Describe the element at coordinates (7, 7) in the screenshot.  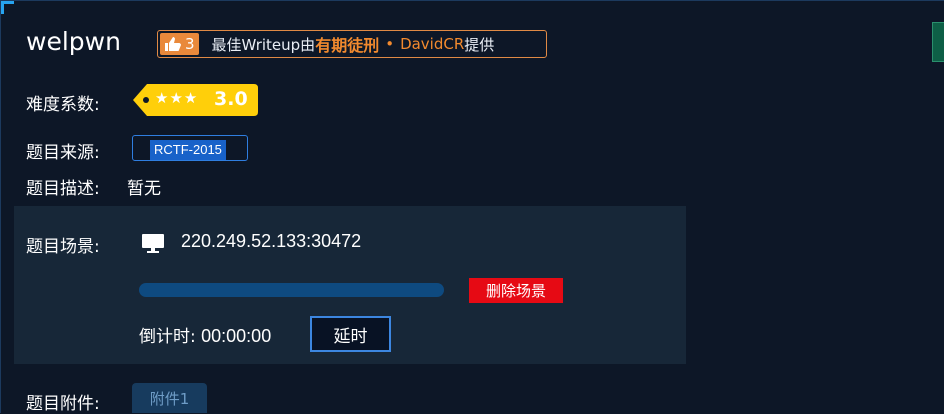
I see `corner-decoration` at that location.